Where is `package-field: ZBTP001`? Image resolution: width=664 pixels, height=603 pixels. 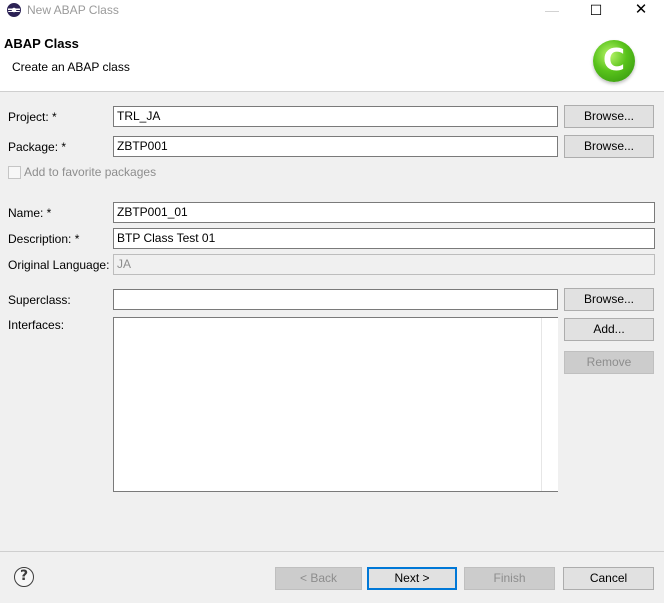 package-field: ZBTP001 is located at coordinates (335, 146).